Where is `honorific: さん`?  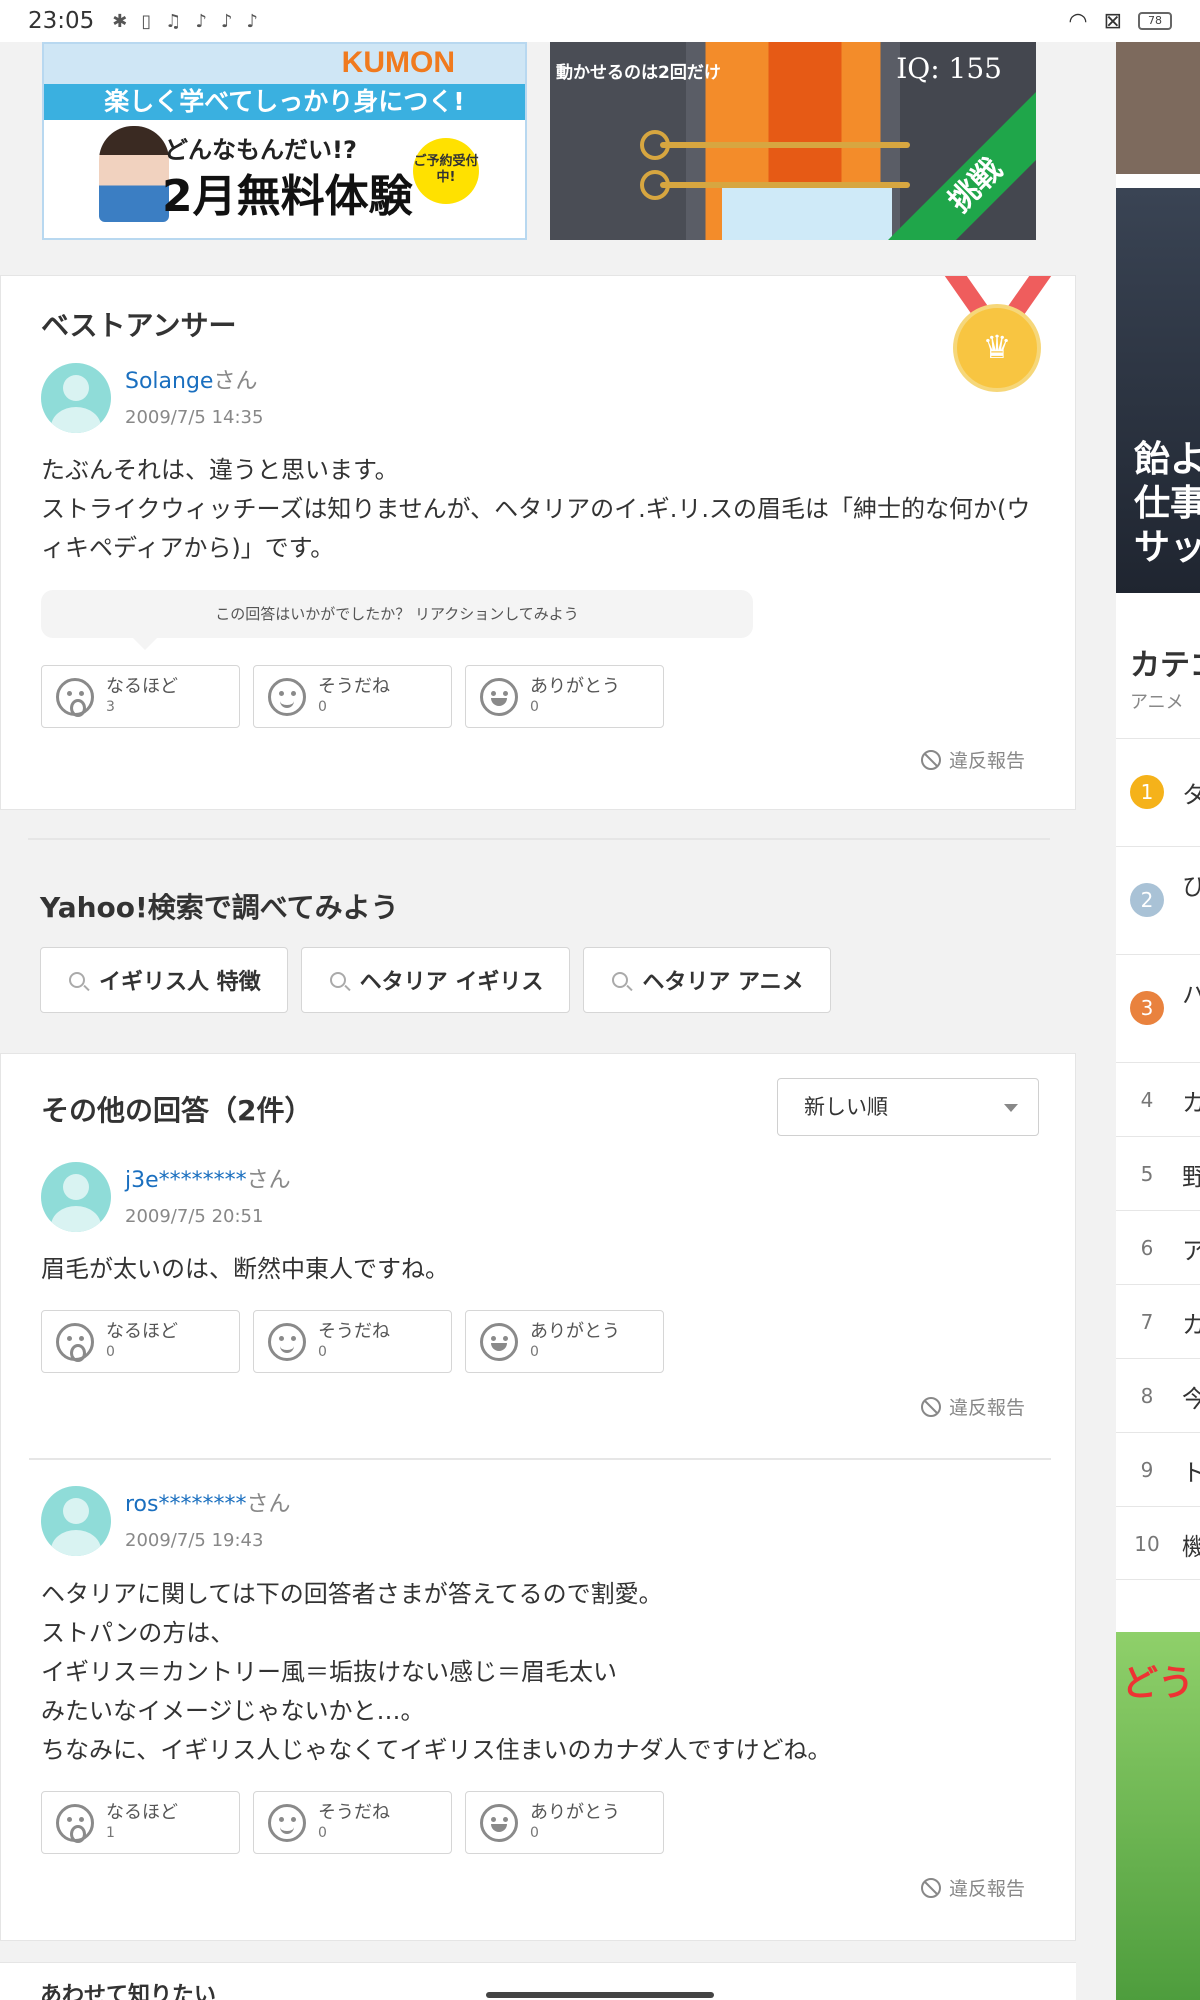
honorific: さん is located at coordinates (268, 1180).